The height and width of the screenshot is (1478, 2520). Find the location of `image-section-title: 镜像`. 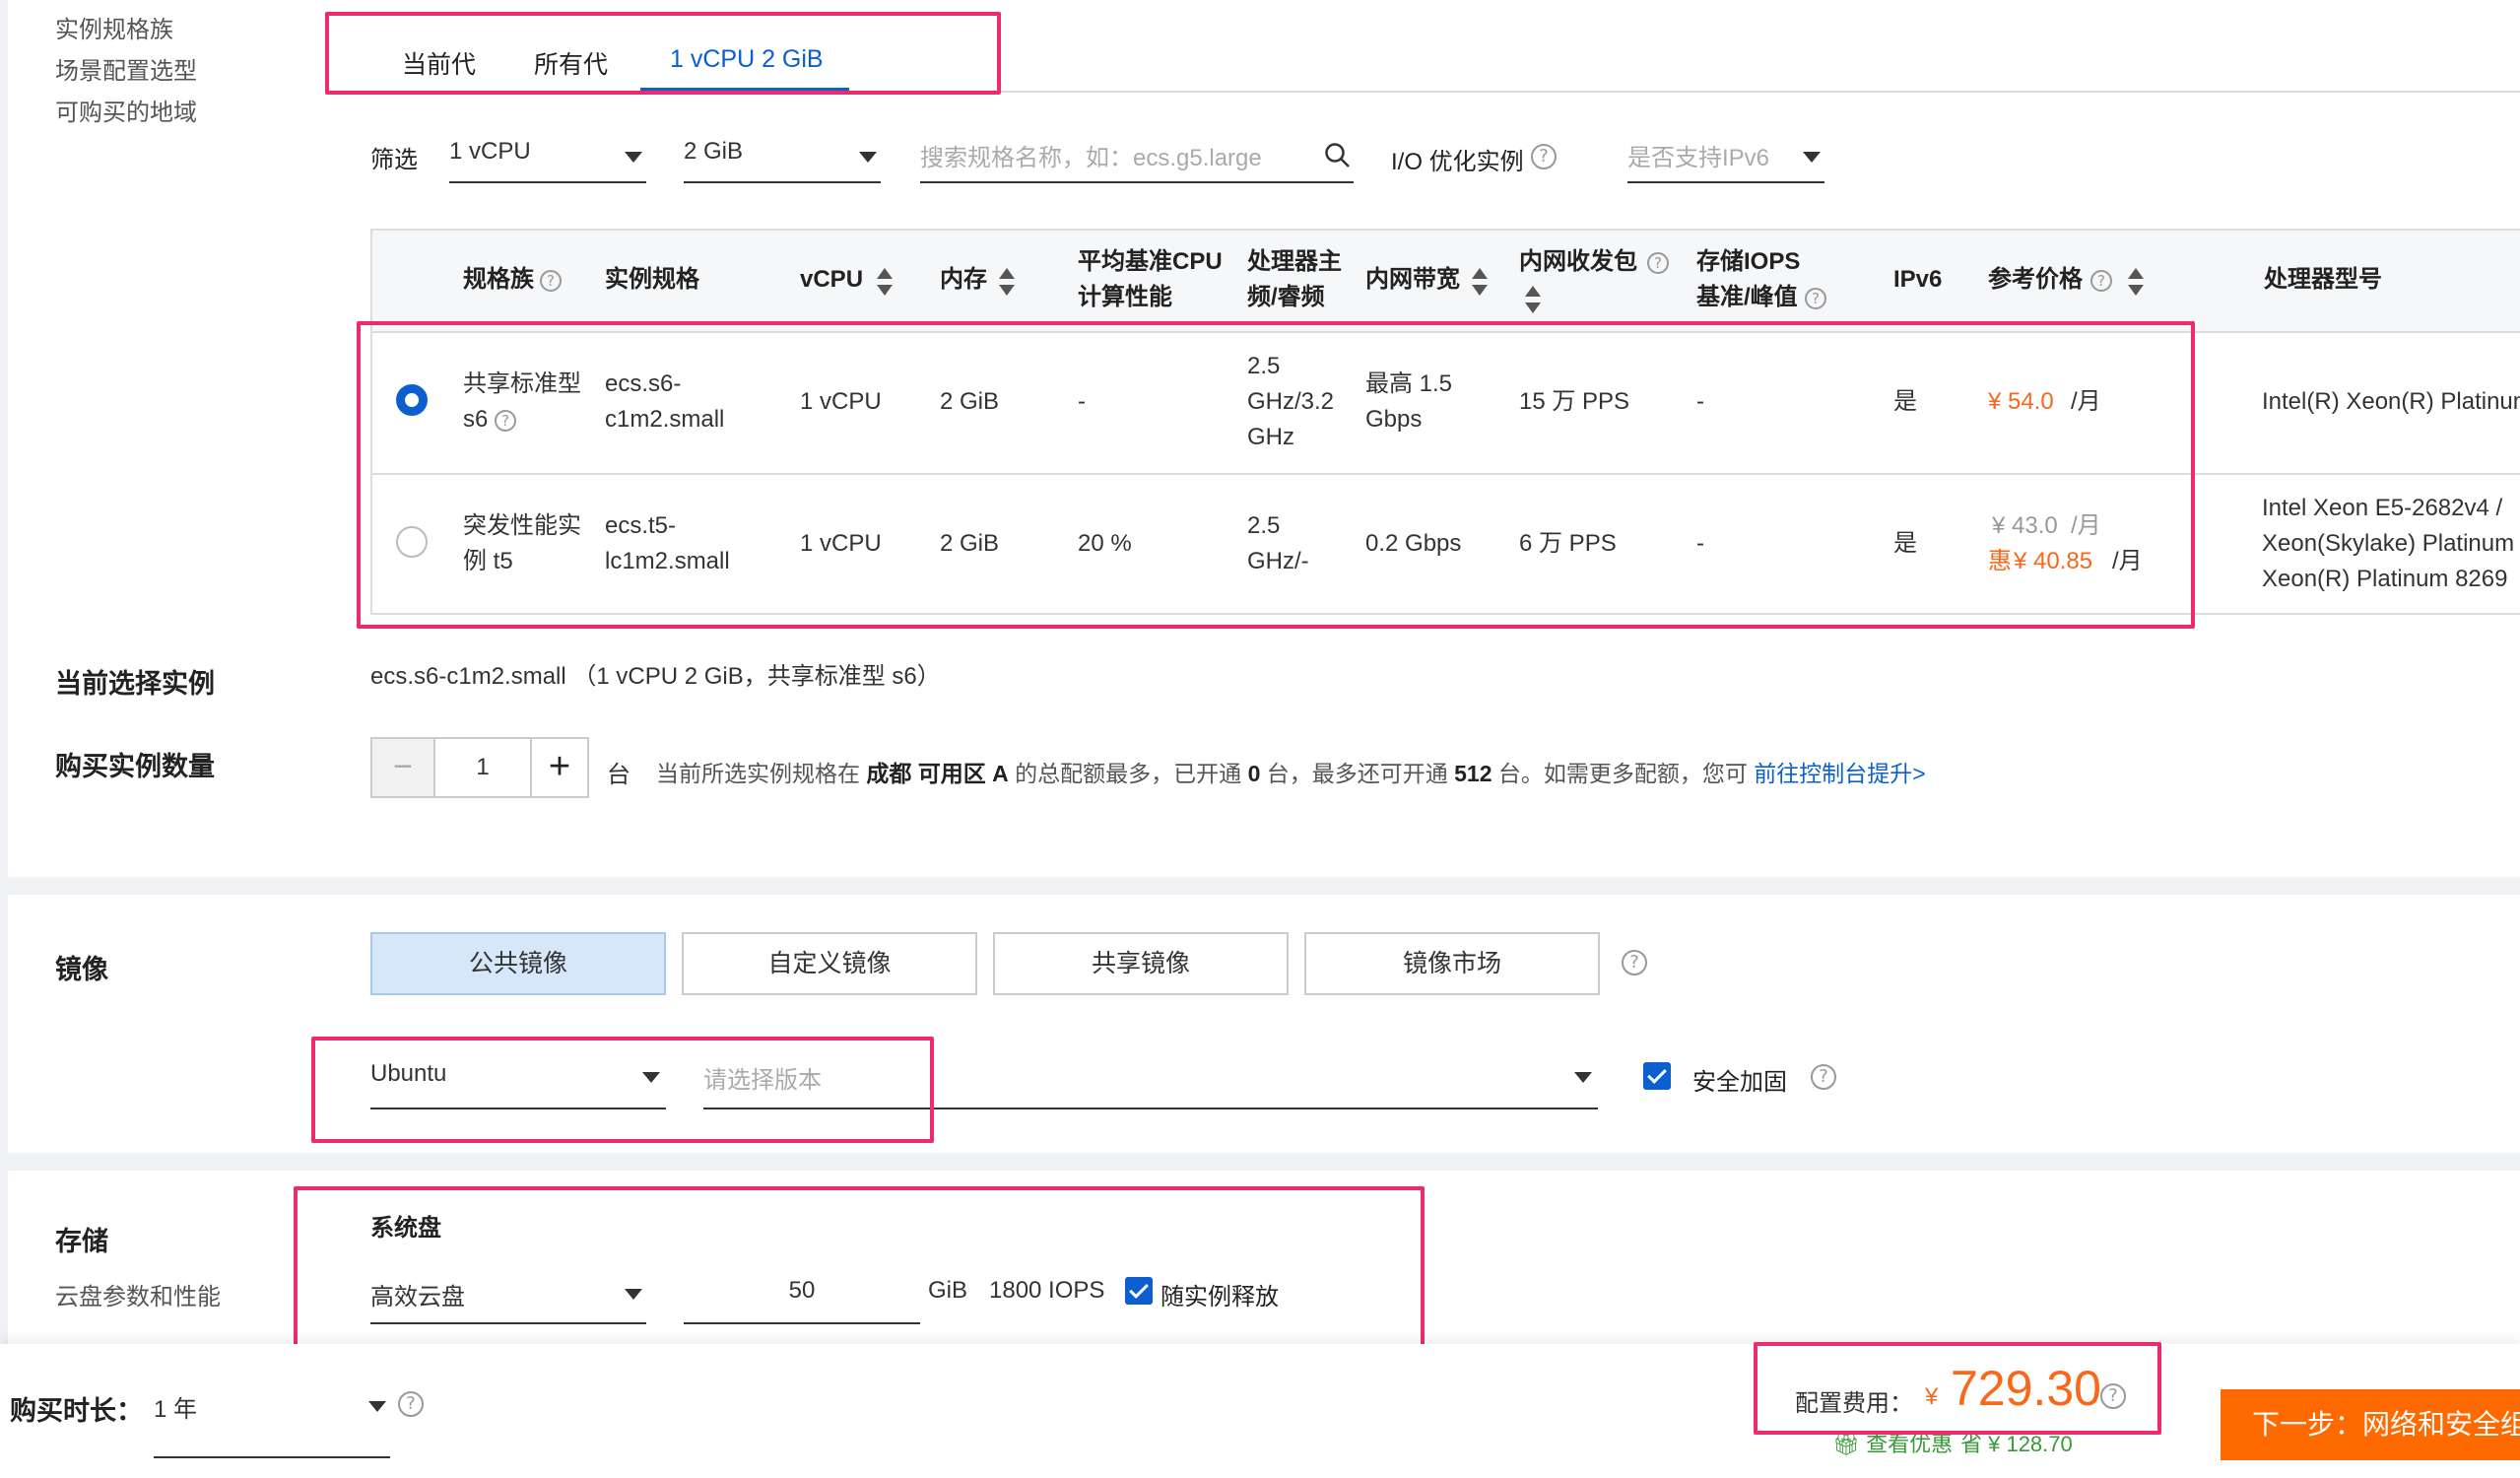

image-section-title: 镜像 is located at coordinates (81, 969).